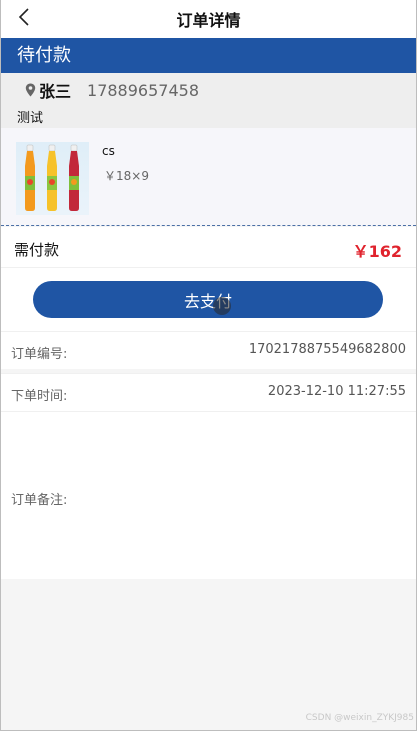  Describe the element at coordinates (377, 251) in the screenshot. I see `amount-due-value: ￥162` at that location.